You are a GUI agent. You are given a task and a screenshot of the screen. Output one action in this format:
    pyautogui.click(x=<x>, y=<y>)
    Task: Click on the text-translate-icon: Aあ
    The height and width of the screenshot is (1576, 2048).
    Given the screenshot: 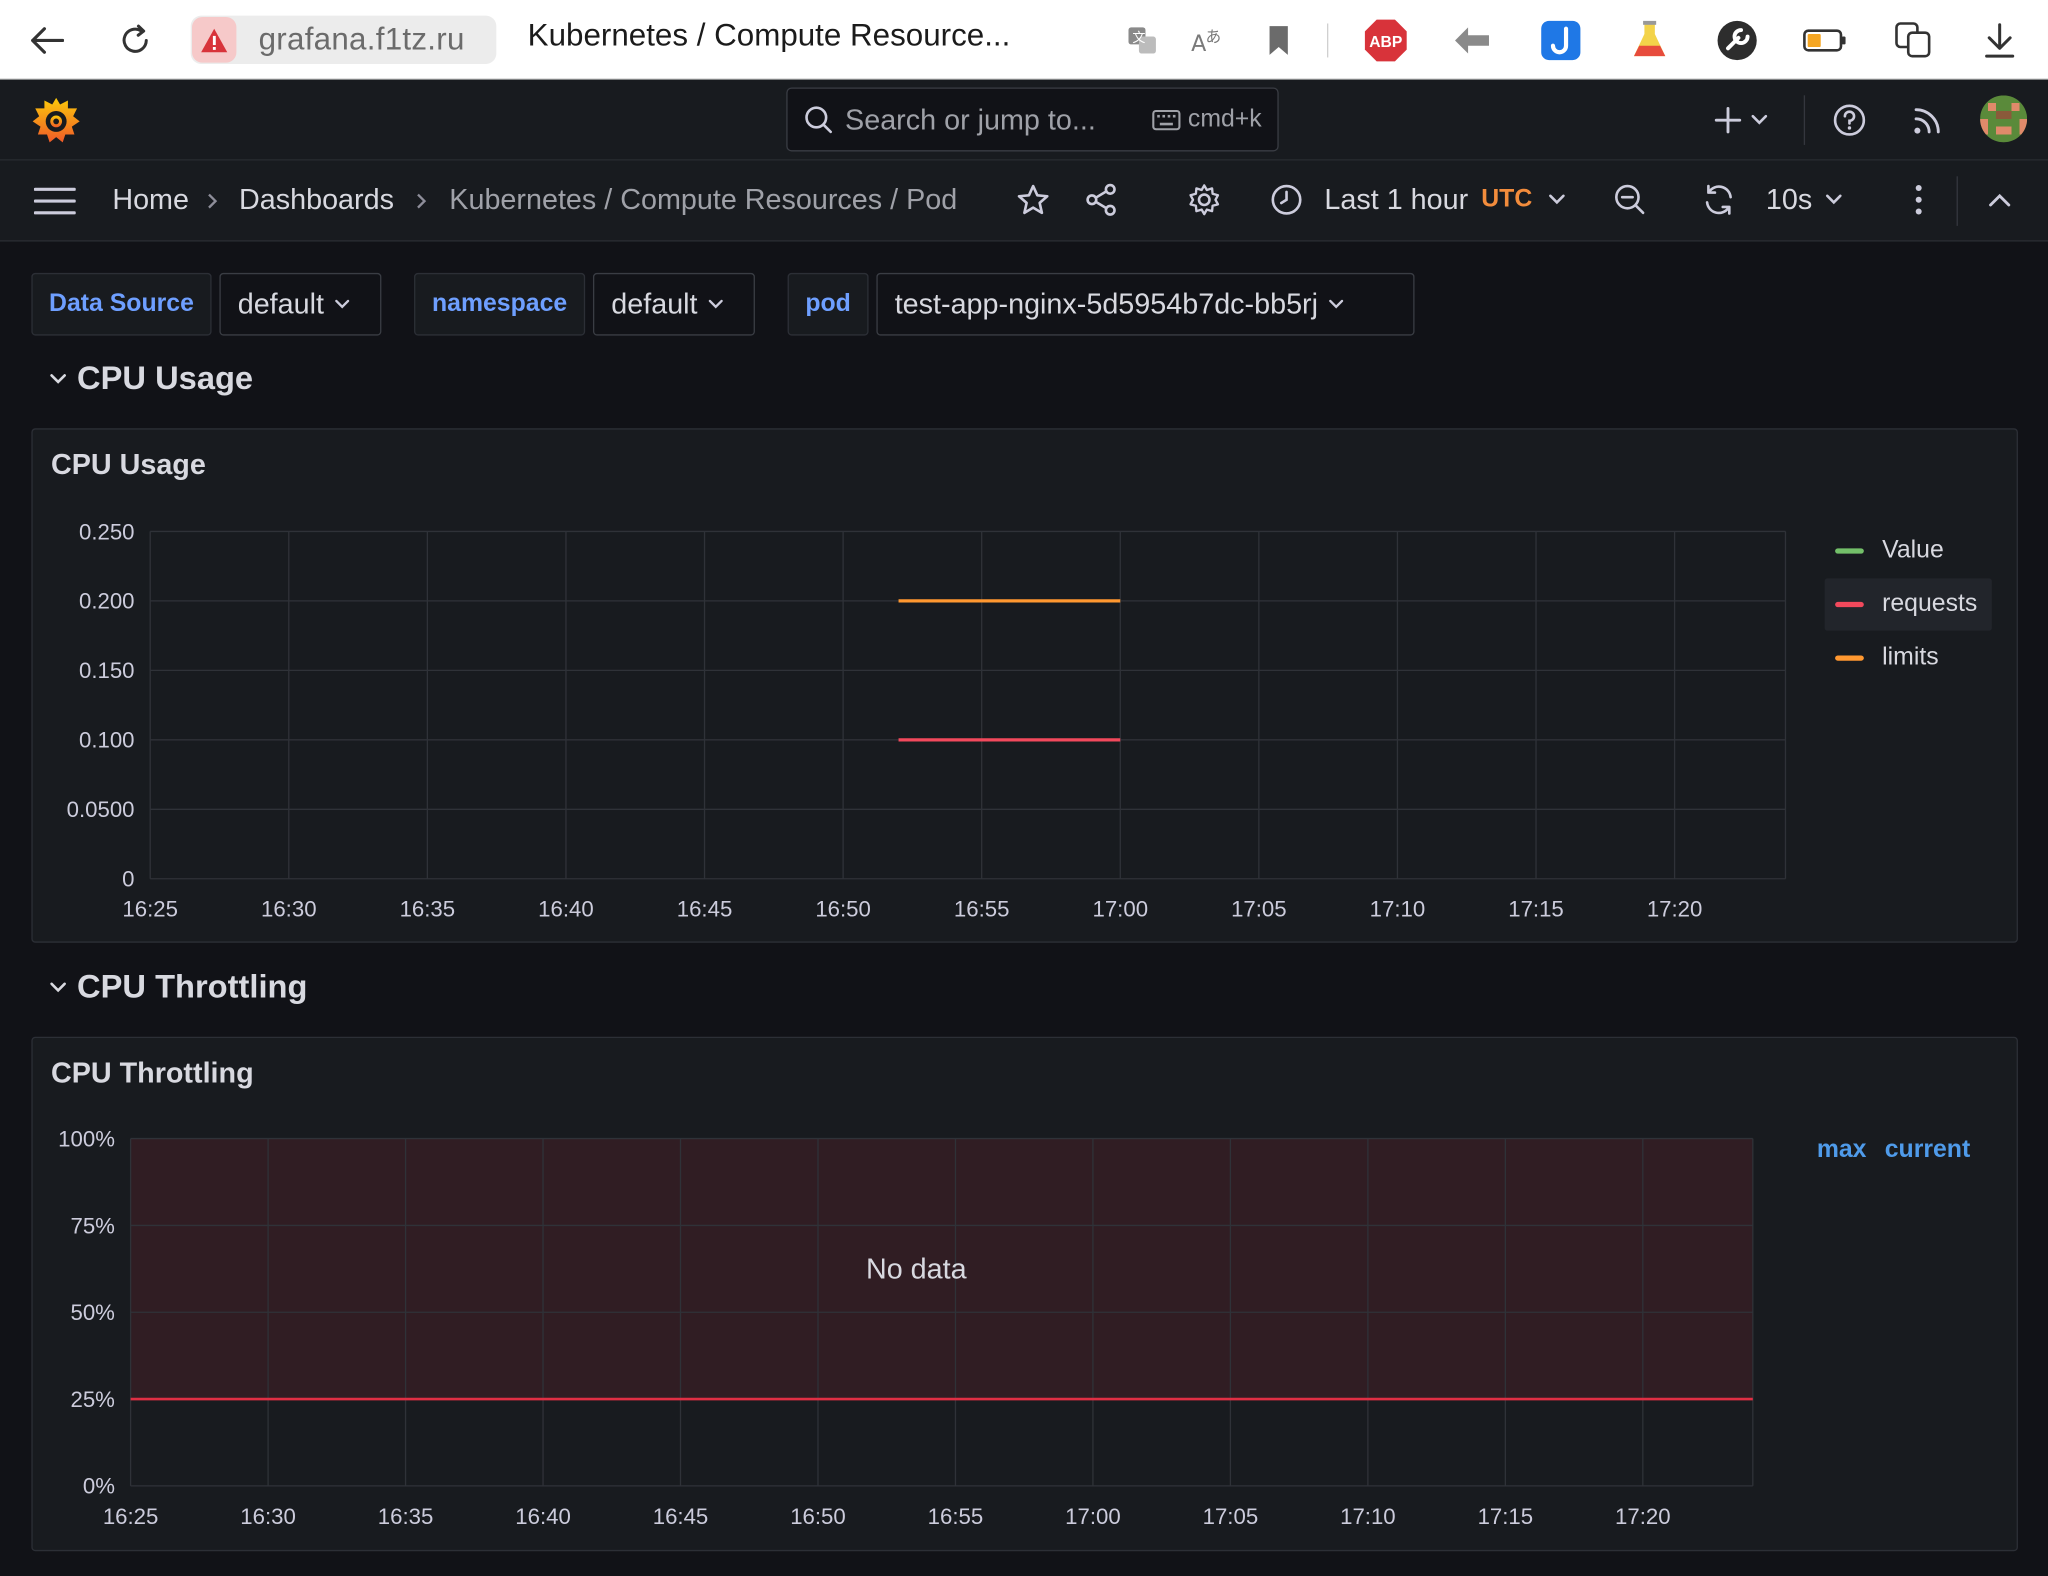 What is the action you would take?
    pyautogui.click(x=1208, y=40)
    